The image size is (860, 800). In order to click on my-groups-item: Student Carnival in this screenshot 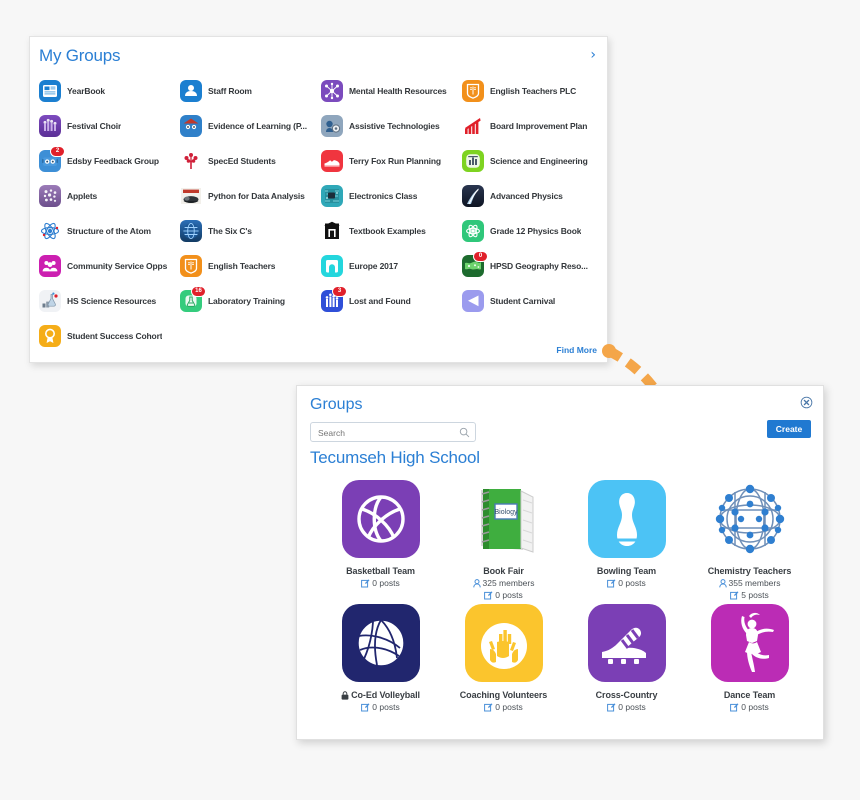, I will do `click(532, 300)`.